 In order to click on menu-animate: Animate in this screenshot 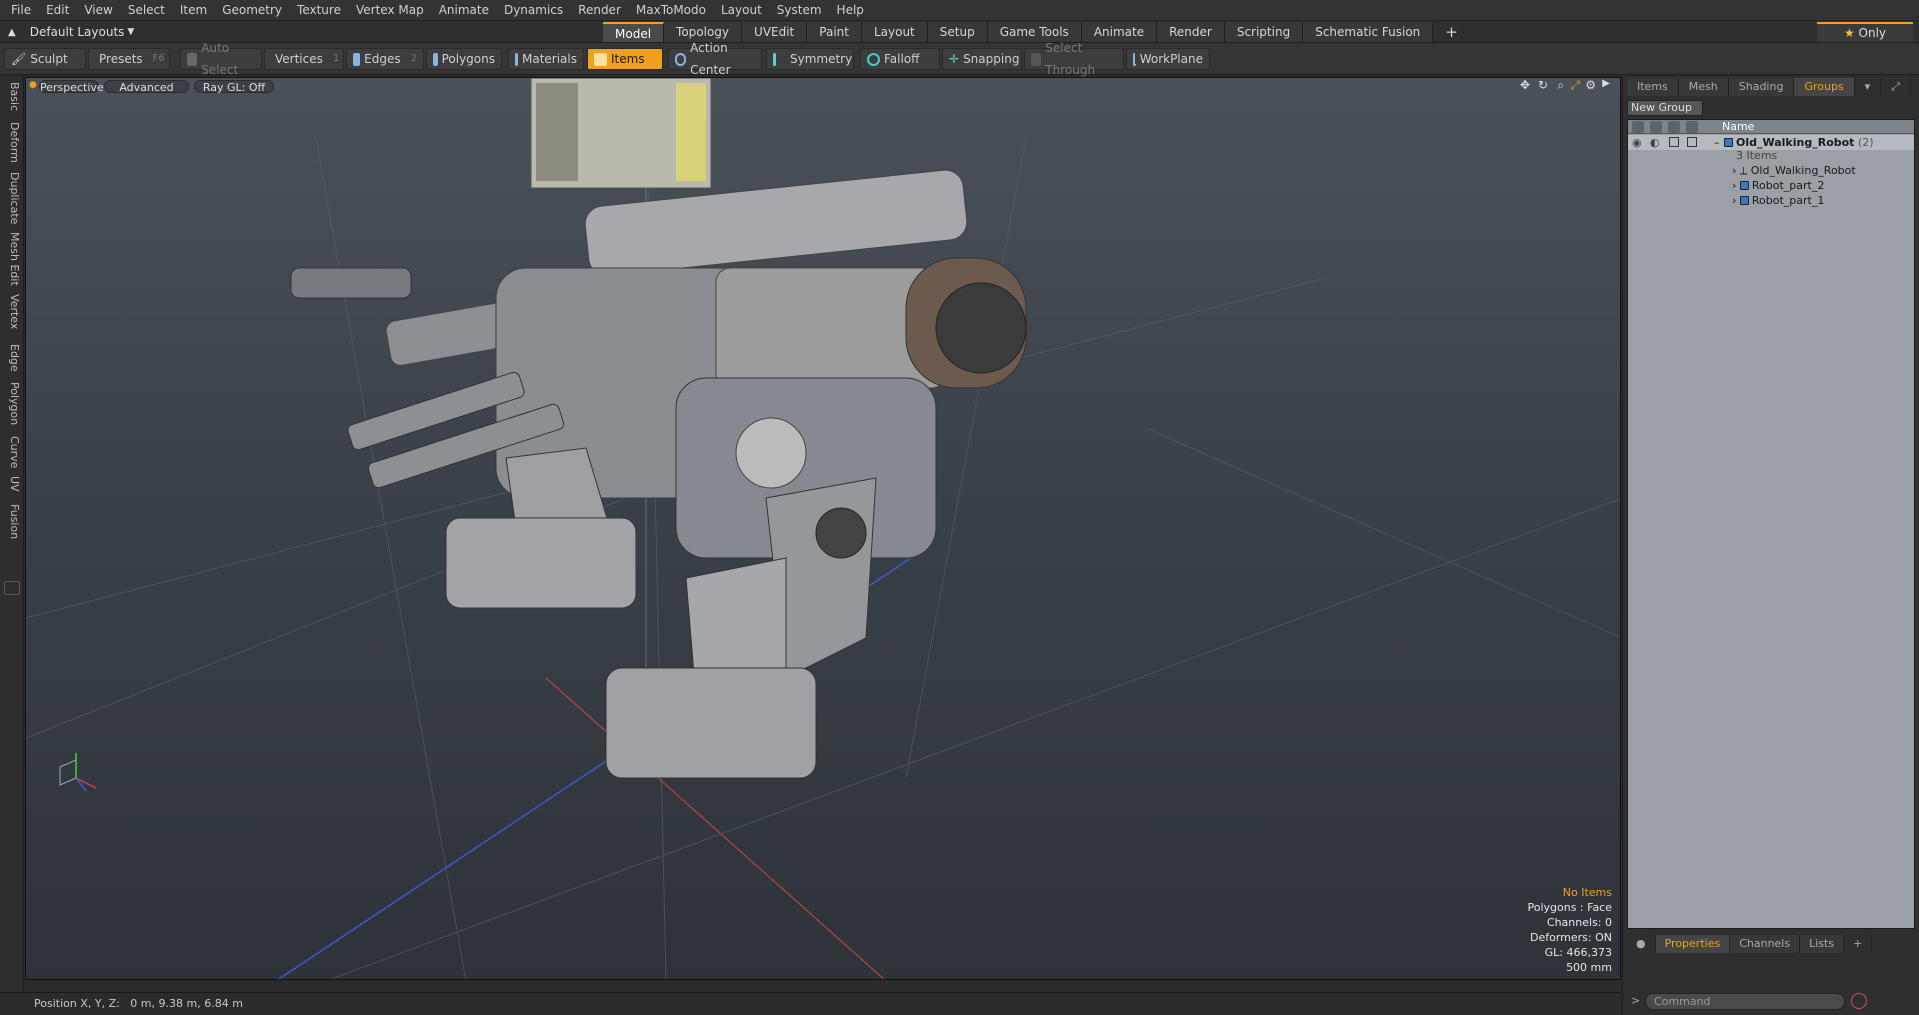, I will do `click(466, 10)`.